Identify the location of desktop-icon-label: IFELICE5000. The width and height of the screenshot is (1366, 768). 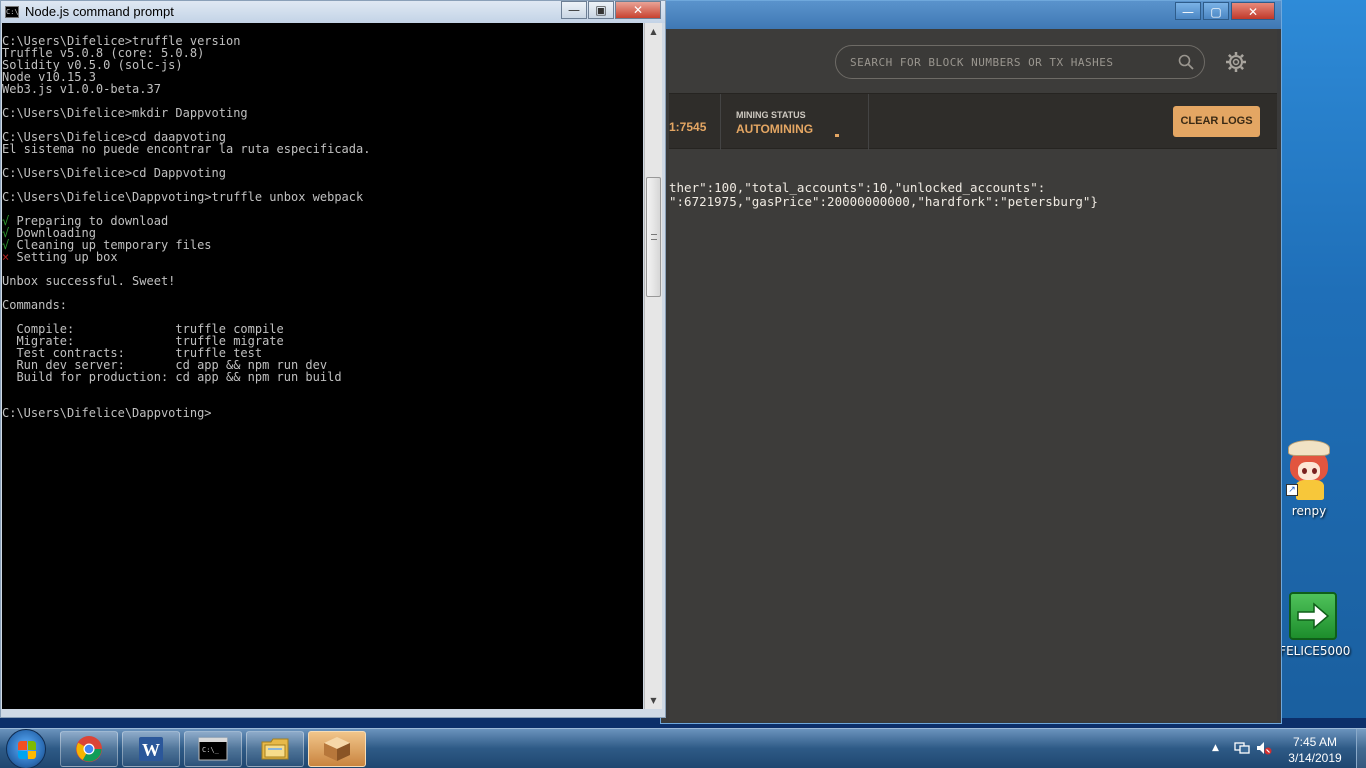
(1313, 651).